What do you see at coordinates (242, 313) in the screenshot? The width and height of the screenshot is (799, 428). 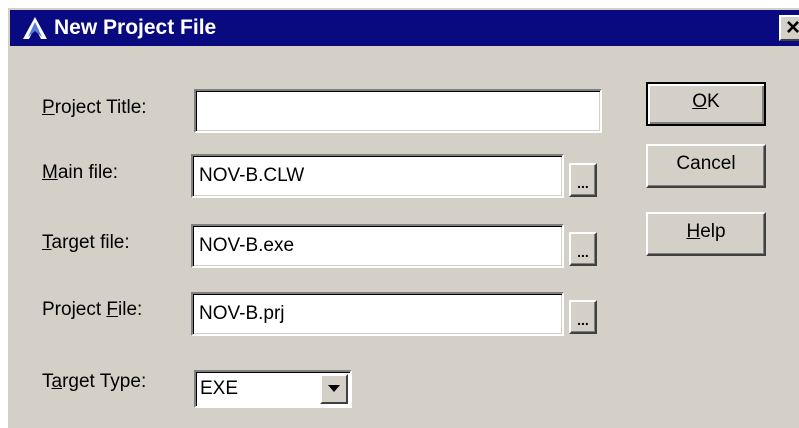 I see `project-file-value: NOV-B.prj` at bounding box center [242, 313].